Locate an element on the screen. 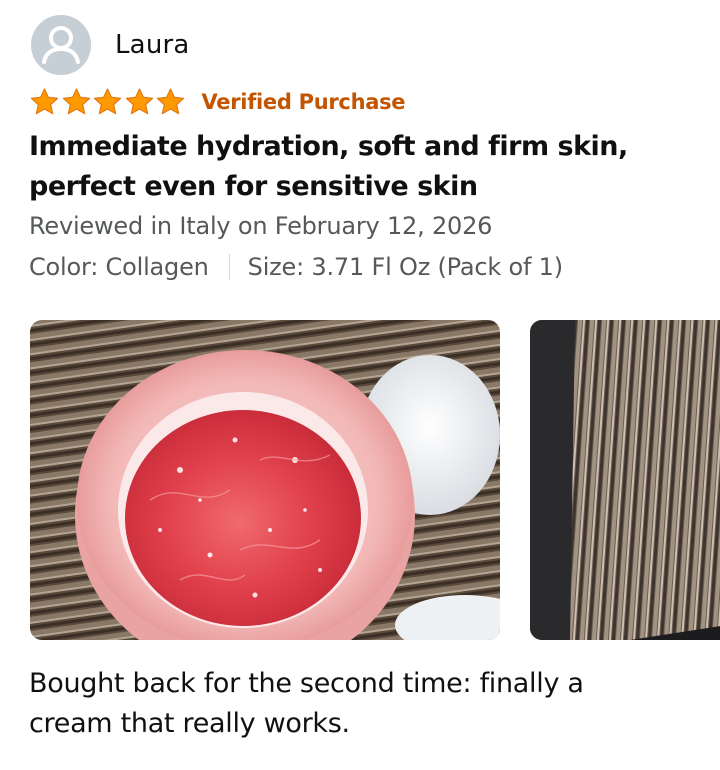  variant-divider is located at coordinates (229, 267).